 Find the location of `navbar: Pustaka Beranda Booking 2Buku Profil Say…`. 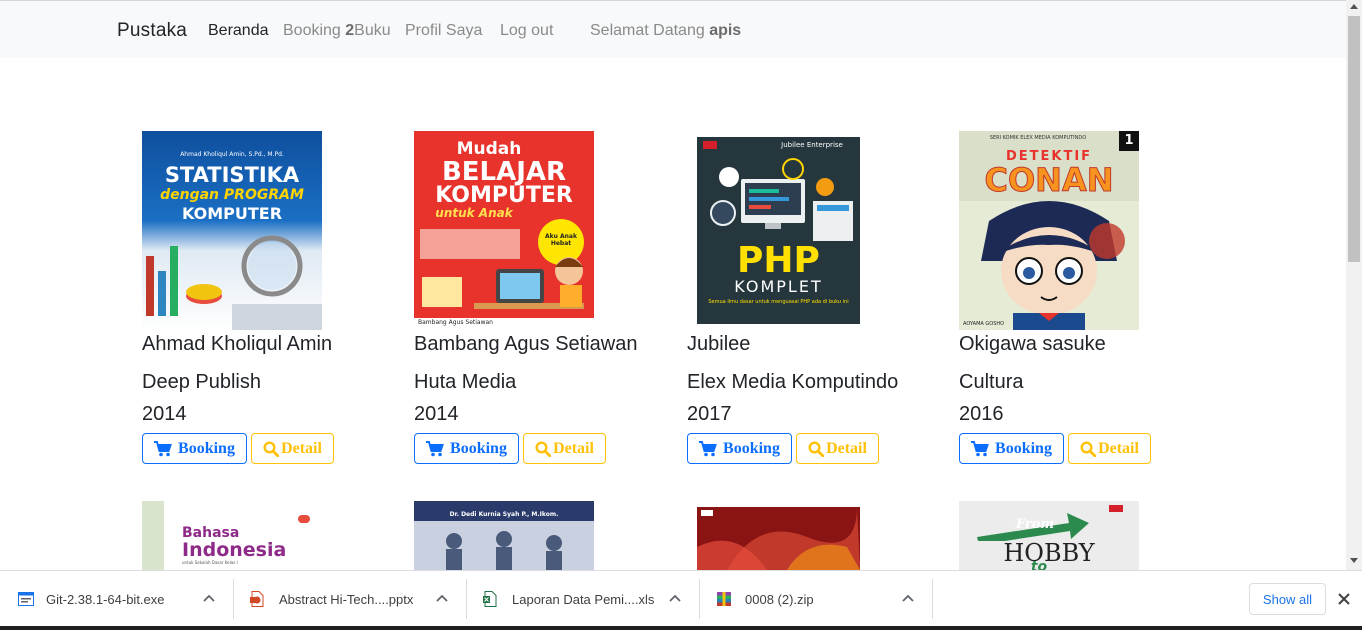

navbar: Pustaka Beranda Booking 2Buku Profil Say… is located at coordinates (673, 29).